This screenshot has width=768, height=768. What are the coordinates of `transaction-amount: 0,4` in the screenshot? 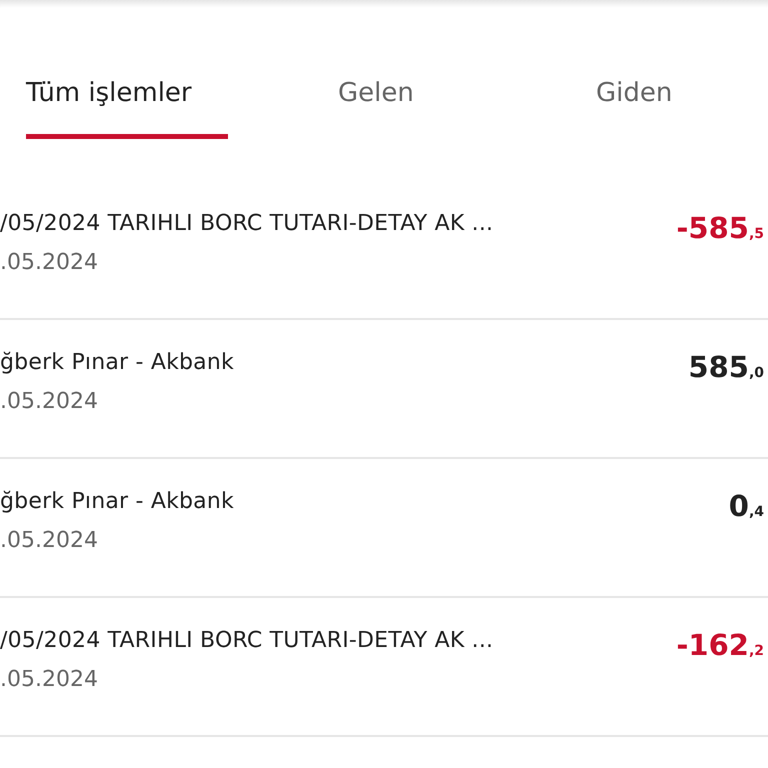 It's located at (746, 506).